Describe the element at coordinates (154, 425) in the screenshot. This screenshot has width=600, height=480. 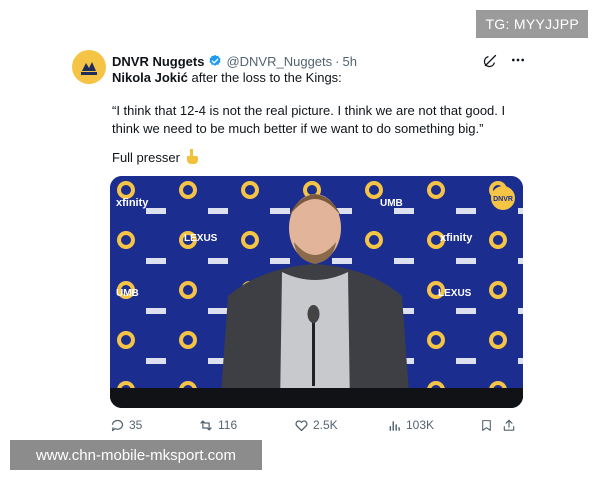
I see `reply-action: 35` at that location.